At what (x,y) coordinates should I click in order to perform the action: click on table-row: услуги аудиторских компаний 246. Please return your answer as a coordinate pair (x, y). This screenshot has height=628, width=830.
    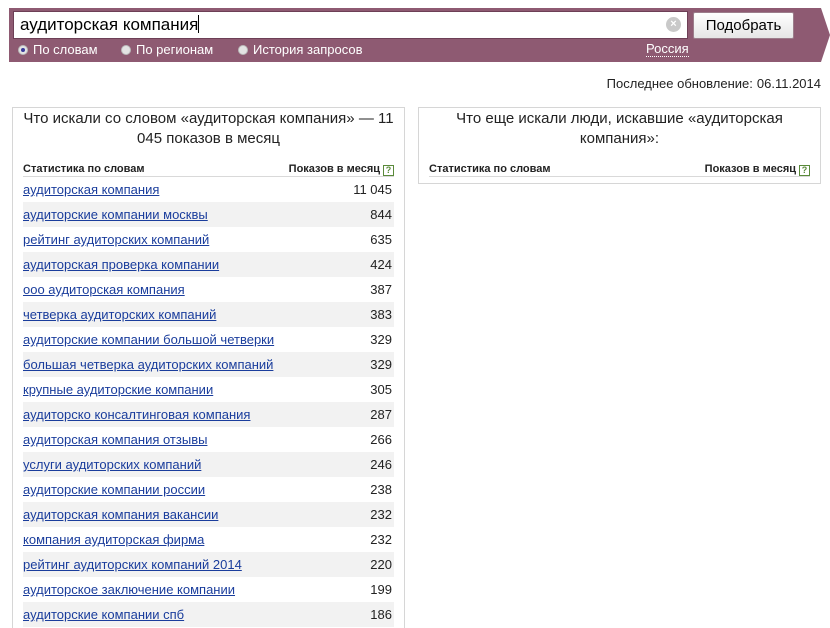
    Looking at the image, I should click on (208, 464).